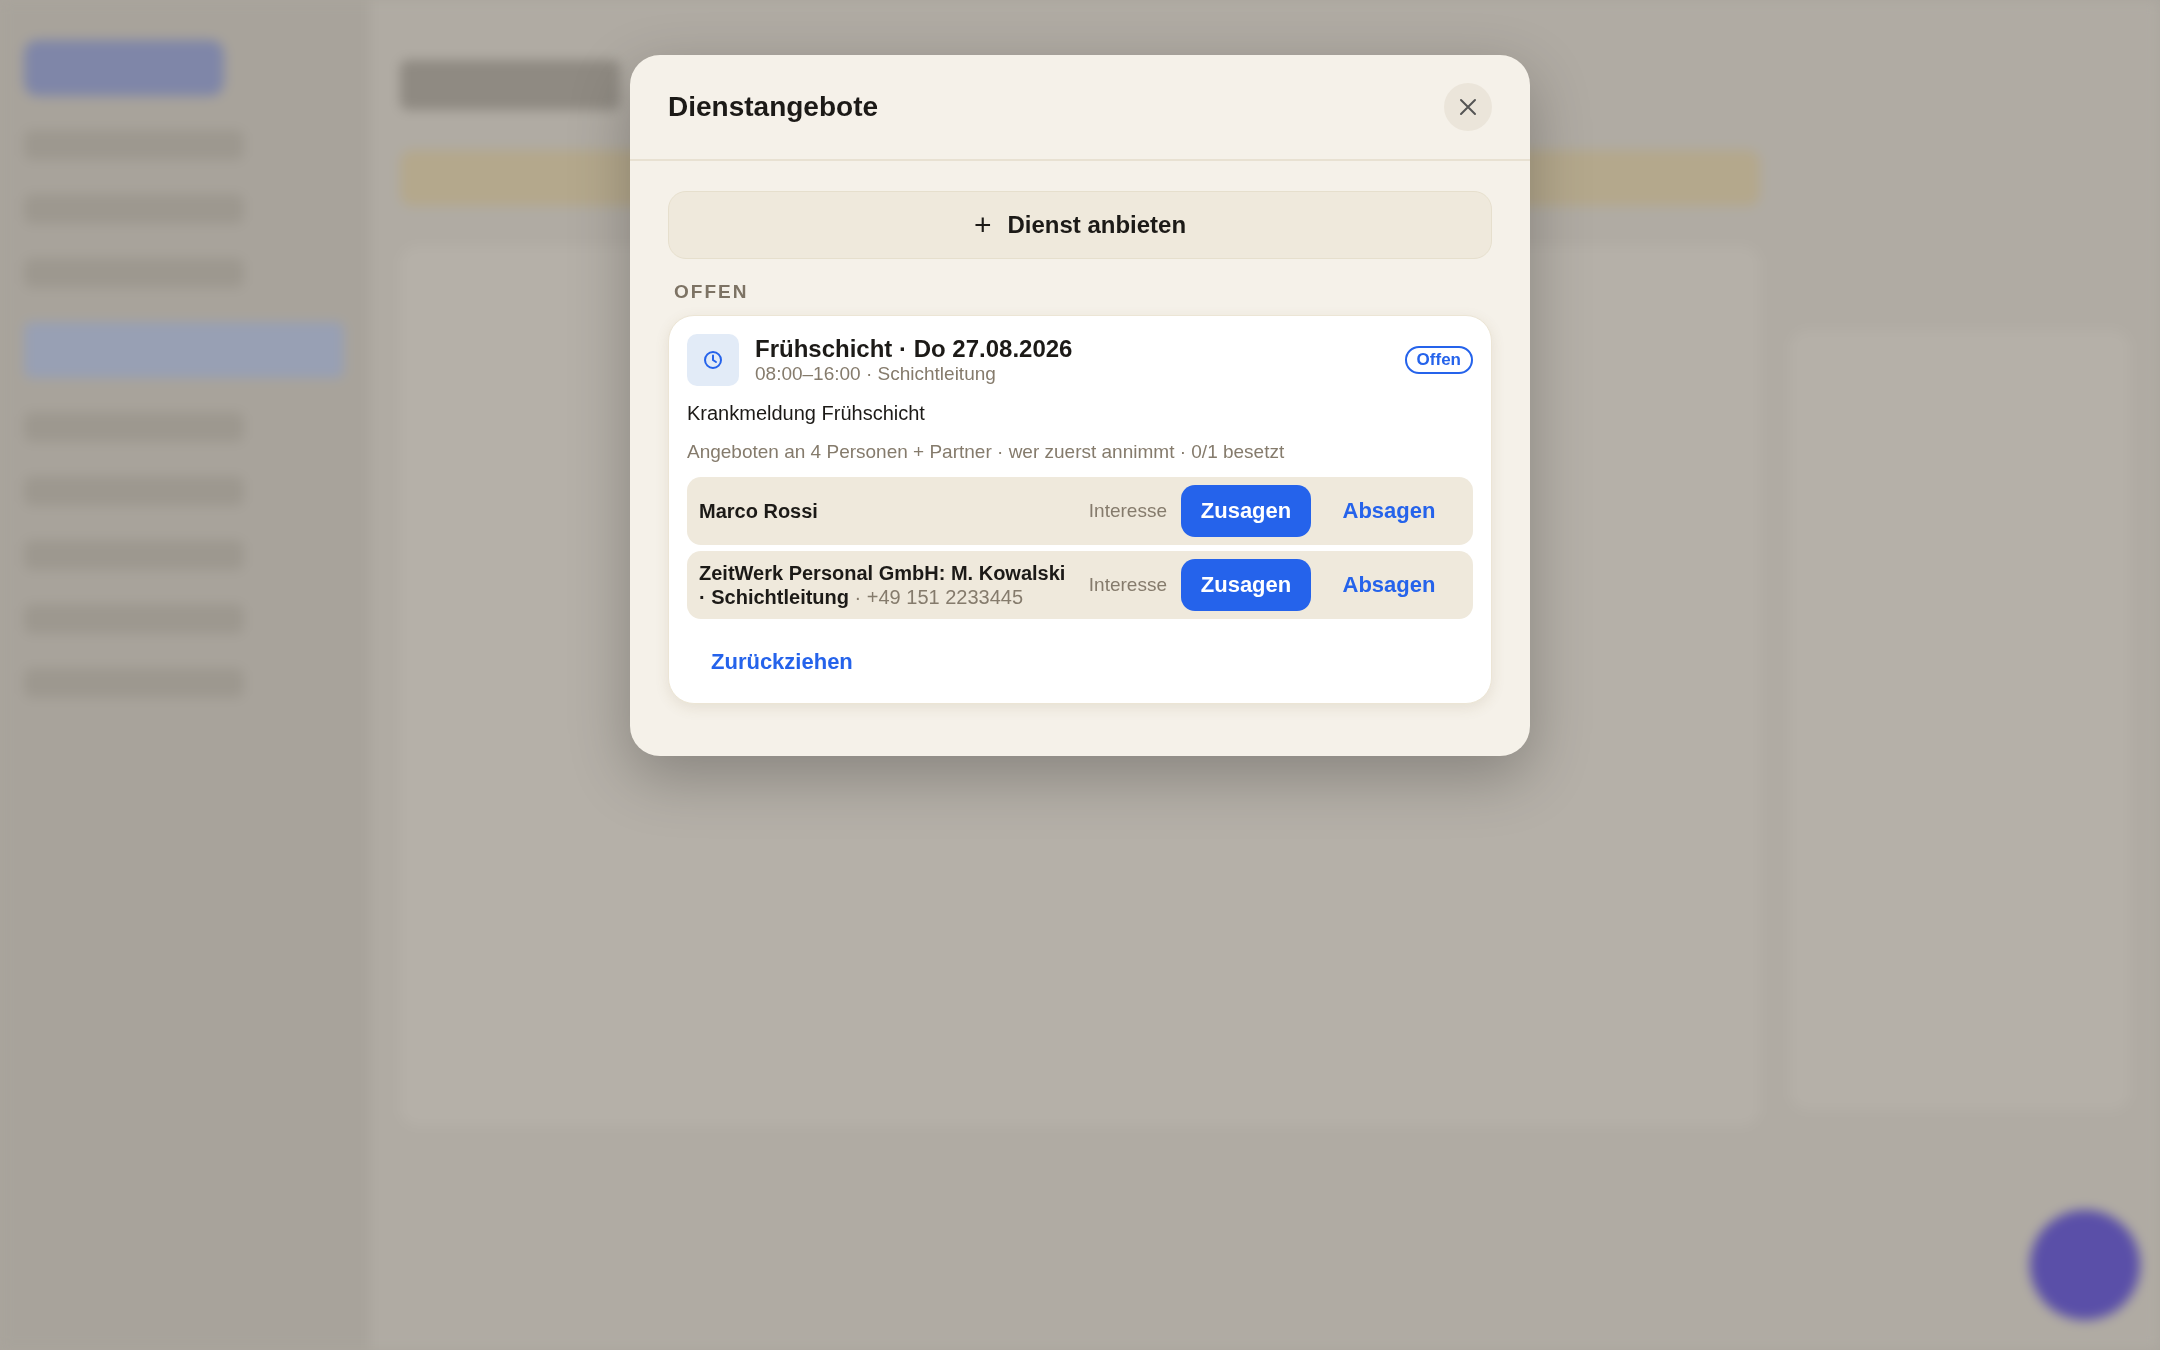 The width and height of the screenshot is (2160, 1350). Describe the element at coordinates (883, 585) in the screenshot. I see `responder-name: ZeitWerk Personal GmbH: M. Kowalski · Schichtleitung · +49 151 2233445` at that location.